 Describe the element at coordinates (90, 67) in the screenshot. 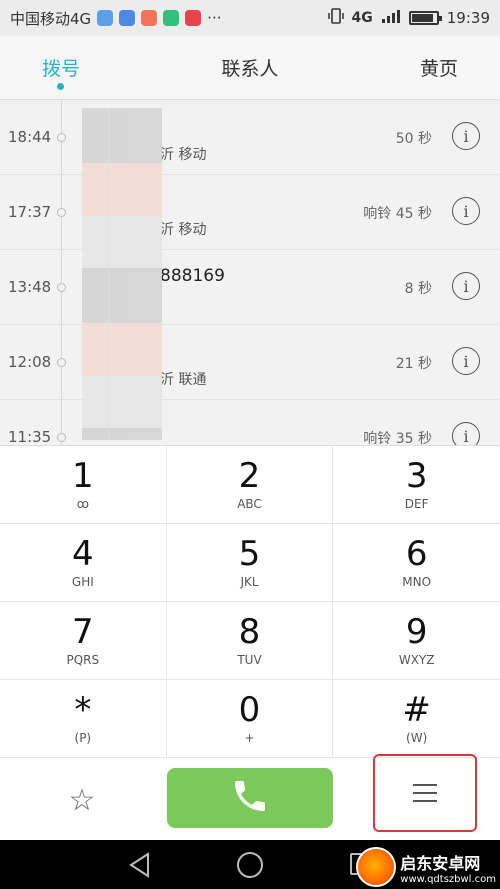

I see `tab-dialer: 拨号` at that location.